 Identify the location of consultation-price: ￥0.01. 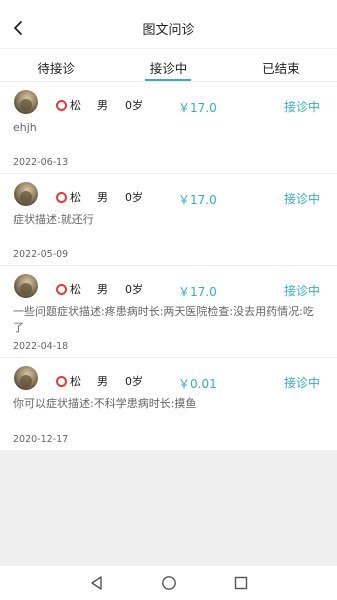
(197, 384).